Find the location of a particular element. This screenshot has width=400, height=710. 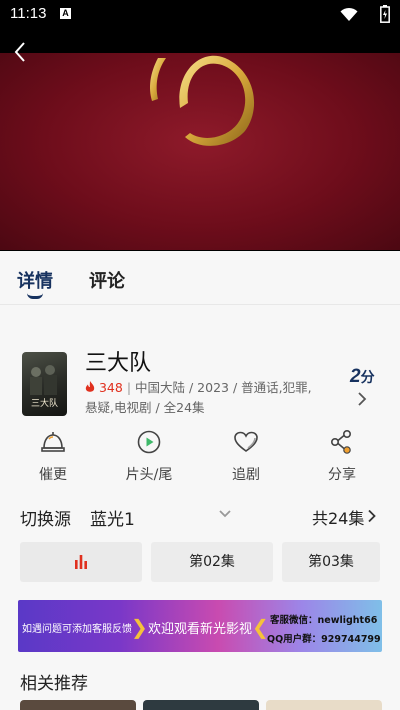

banner-wechat-text: 客服微信：newlight66 is located at coordinates (324, 620).